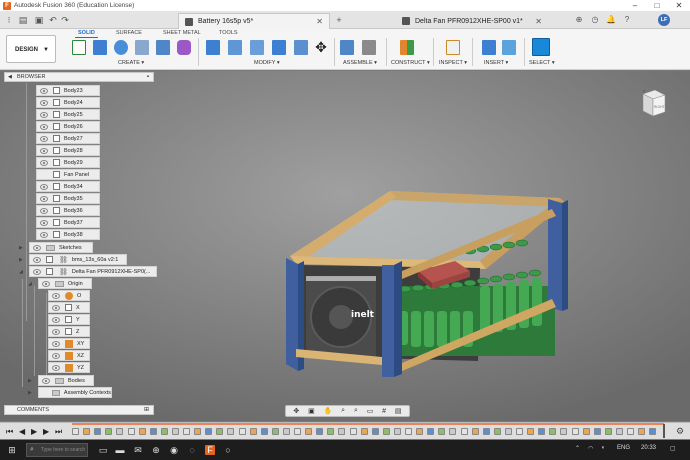 The width and height of the screenshot is (690, 460). I want to click on save-icon: ▣, so click(39, 20).